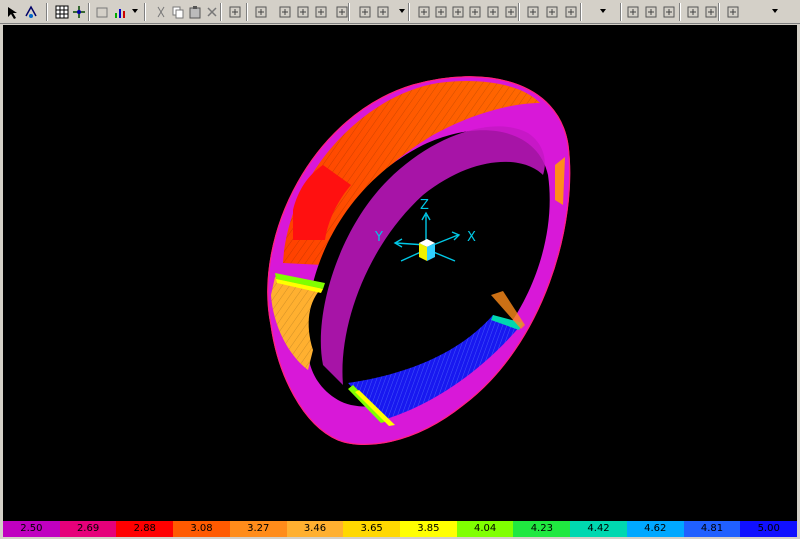 The height and width of the screenshot is (539, 800). I want to click on legend-value-label: 3.08, so click(201, 528).